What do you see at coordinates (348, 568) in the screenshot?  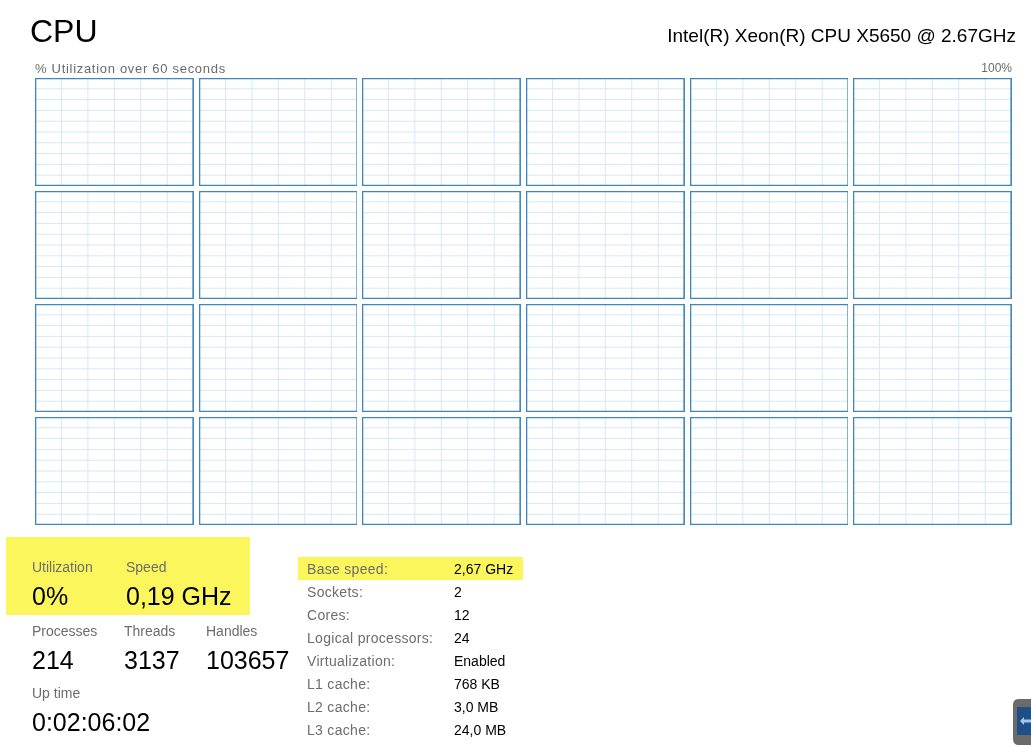 I see `detail-label: Base speed:` at bounding box center [348, 568].